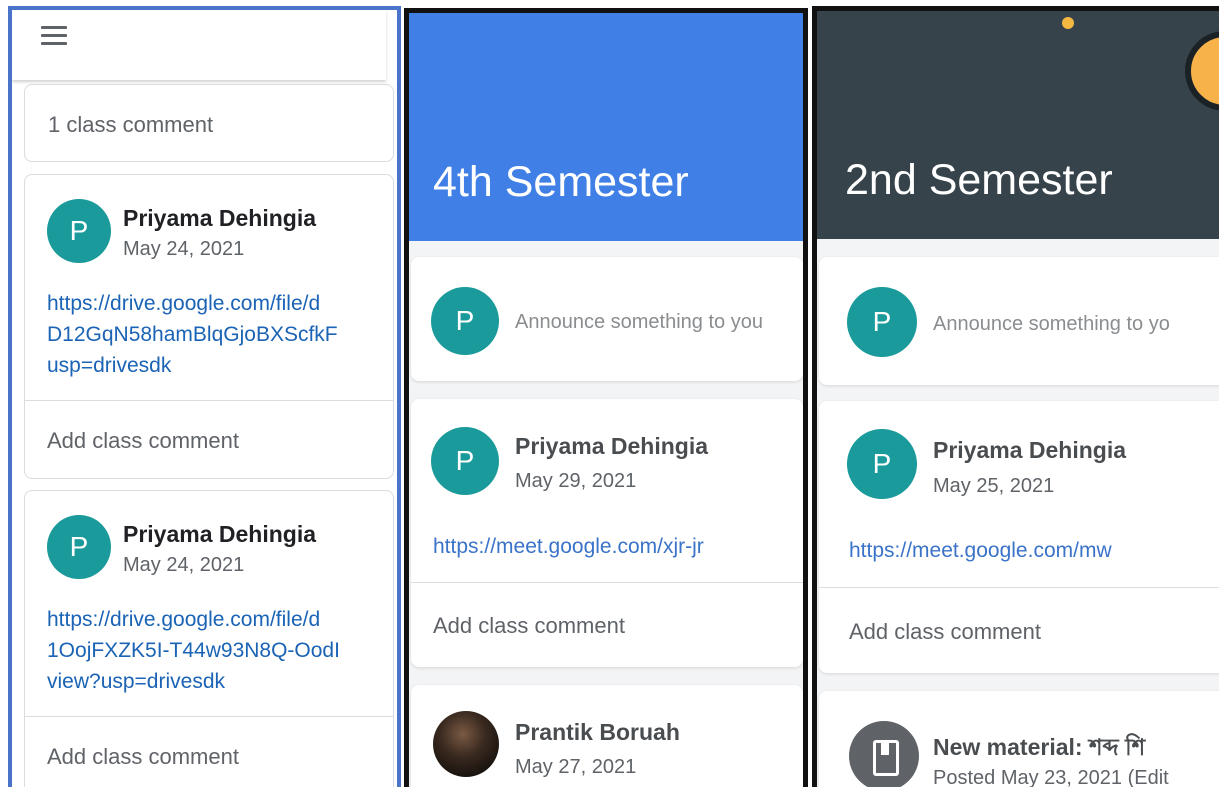 The image size is (1219, 787). I want to click on top-app-bar, so click(199, 45).